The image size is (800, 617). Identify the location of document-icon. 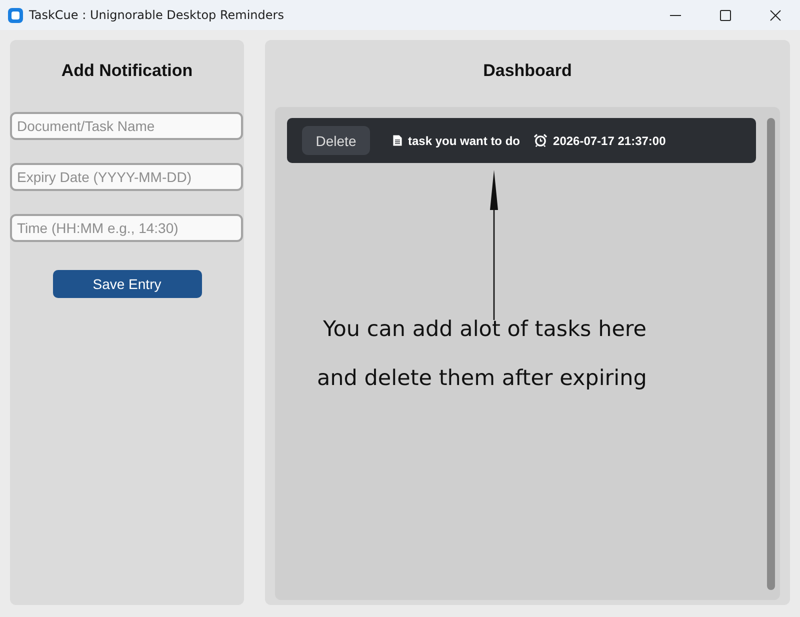
(397, 140).